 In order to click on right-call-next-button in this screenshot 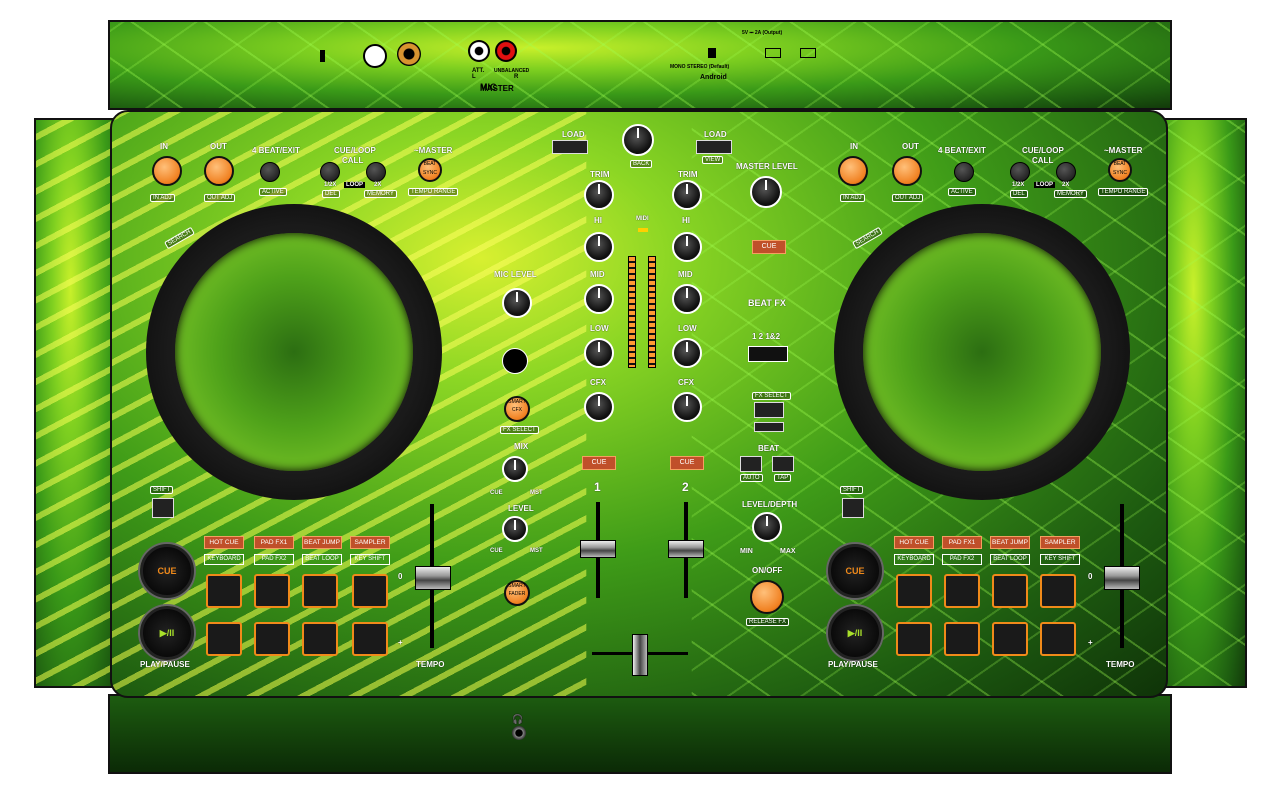, I will do `click(1066, 172)`.